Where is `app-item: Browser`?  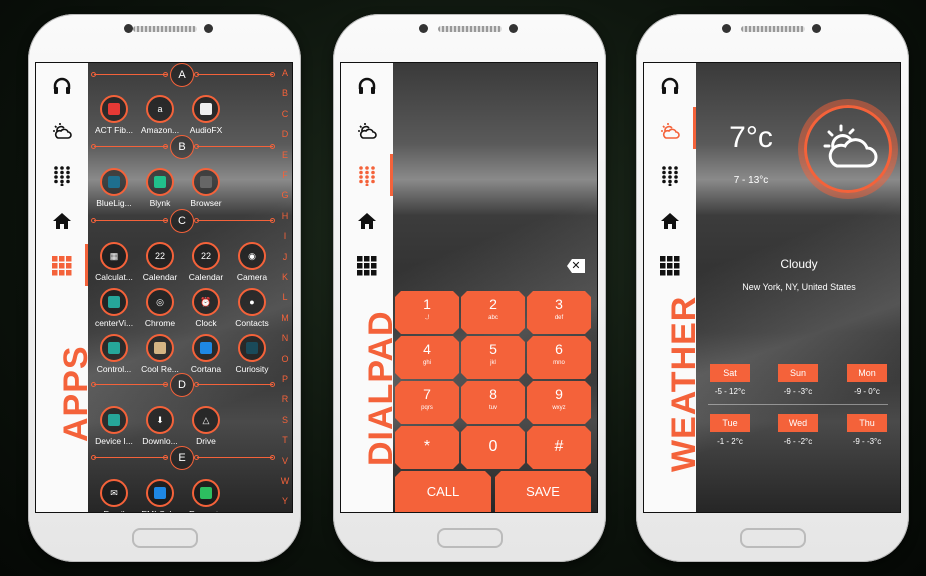
app-item: Browser is located at coordinates (206, 188).